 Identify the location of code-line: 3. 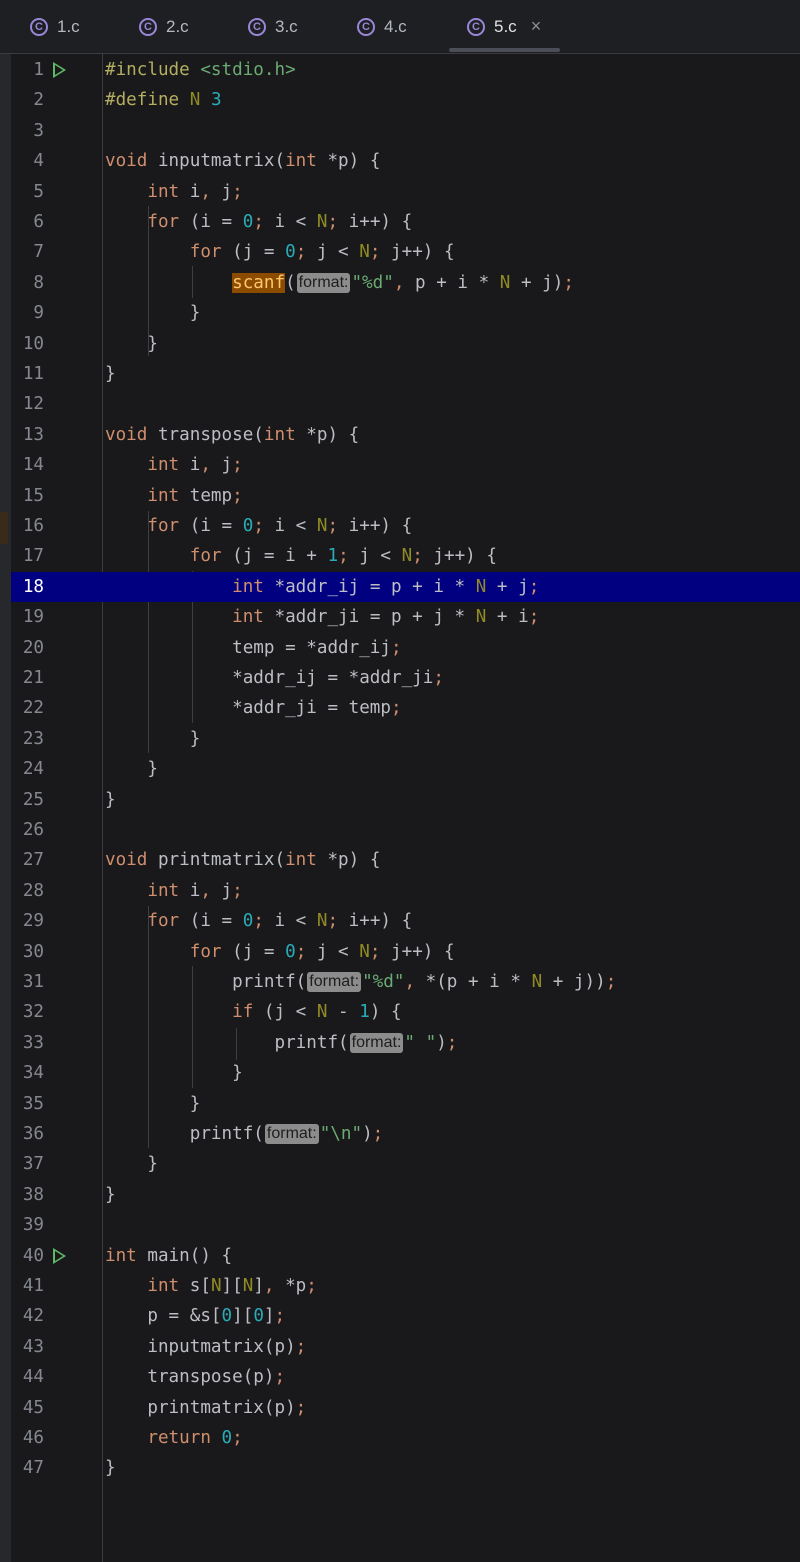
(405, 131).